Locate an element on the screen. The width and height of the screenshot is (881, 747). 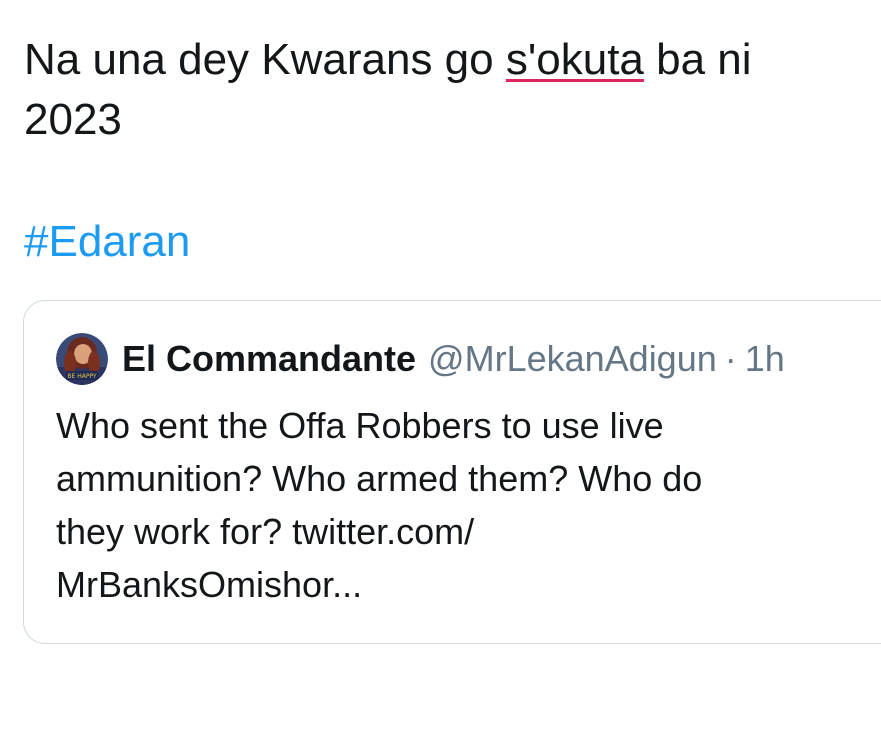
misspelled-word: s'okuta is located at coordinates (575, 59).